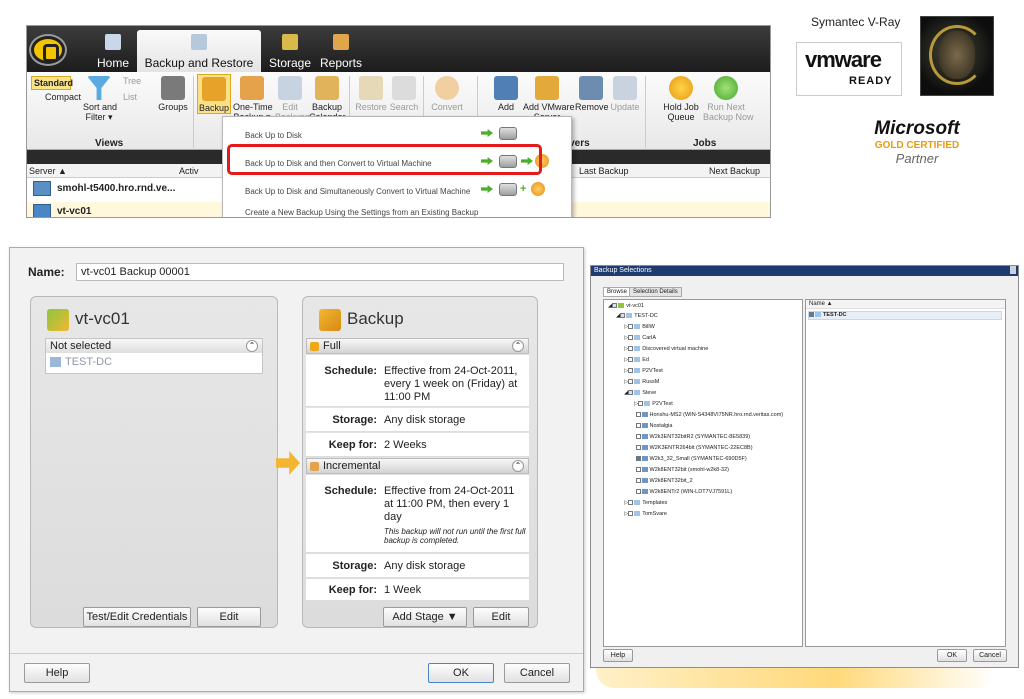  What do you see at coordinates (683, 492) in the screenshot?
I see `tree-node: W2k8ENTr2 (WIN-LDT7VJ7591L)` at bounding box center [683, 492].